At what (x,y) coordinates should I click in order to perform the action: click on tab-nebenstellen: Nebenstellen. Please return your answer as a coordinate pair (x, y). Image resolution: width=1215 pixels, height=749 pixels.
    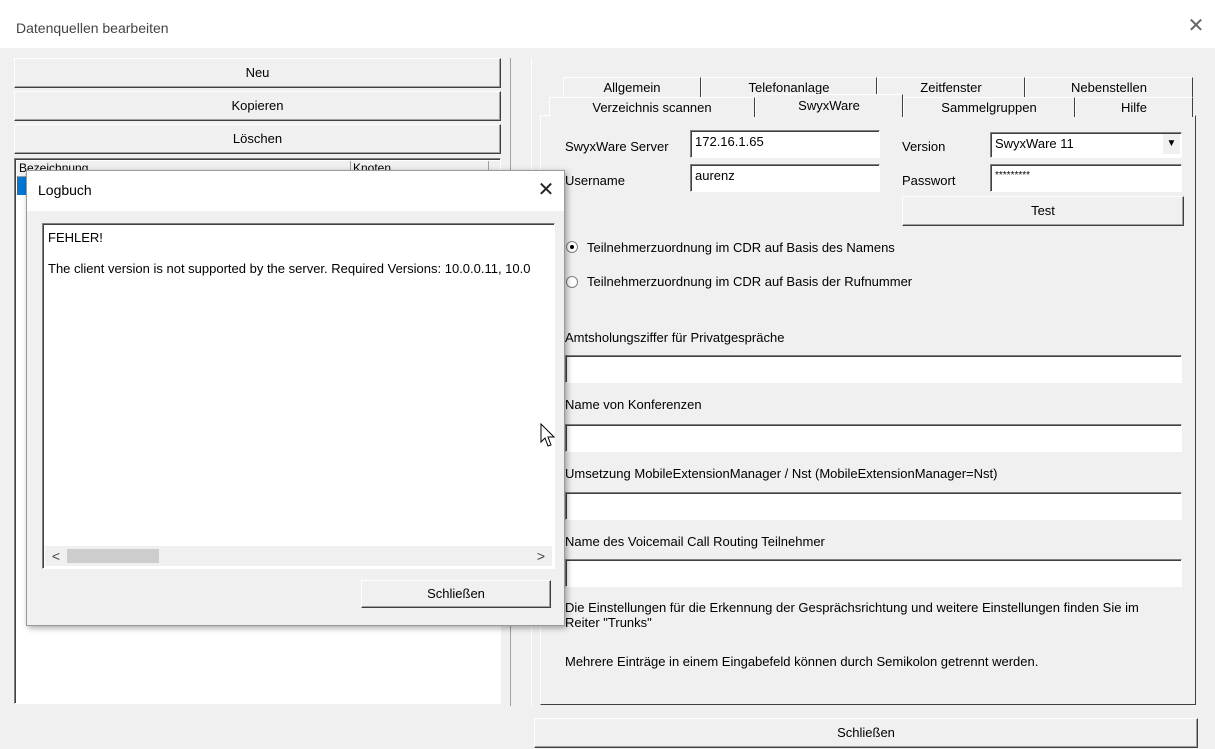
    Looking at the image, I should click on (1109, 87).